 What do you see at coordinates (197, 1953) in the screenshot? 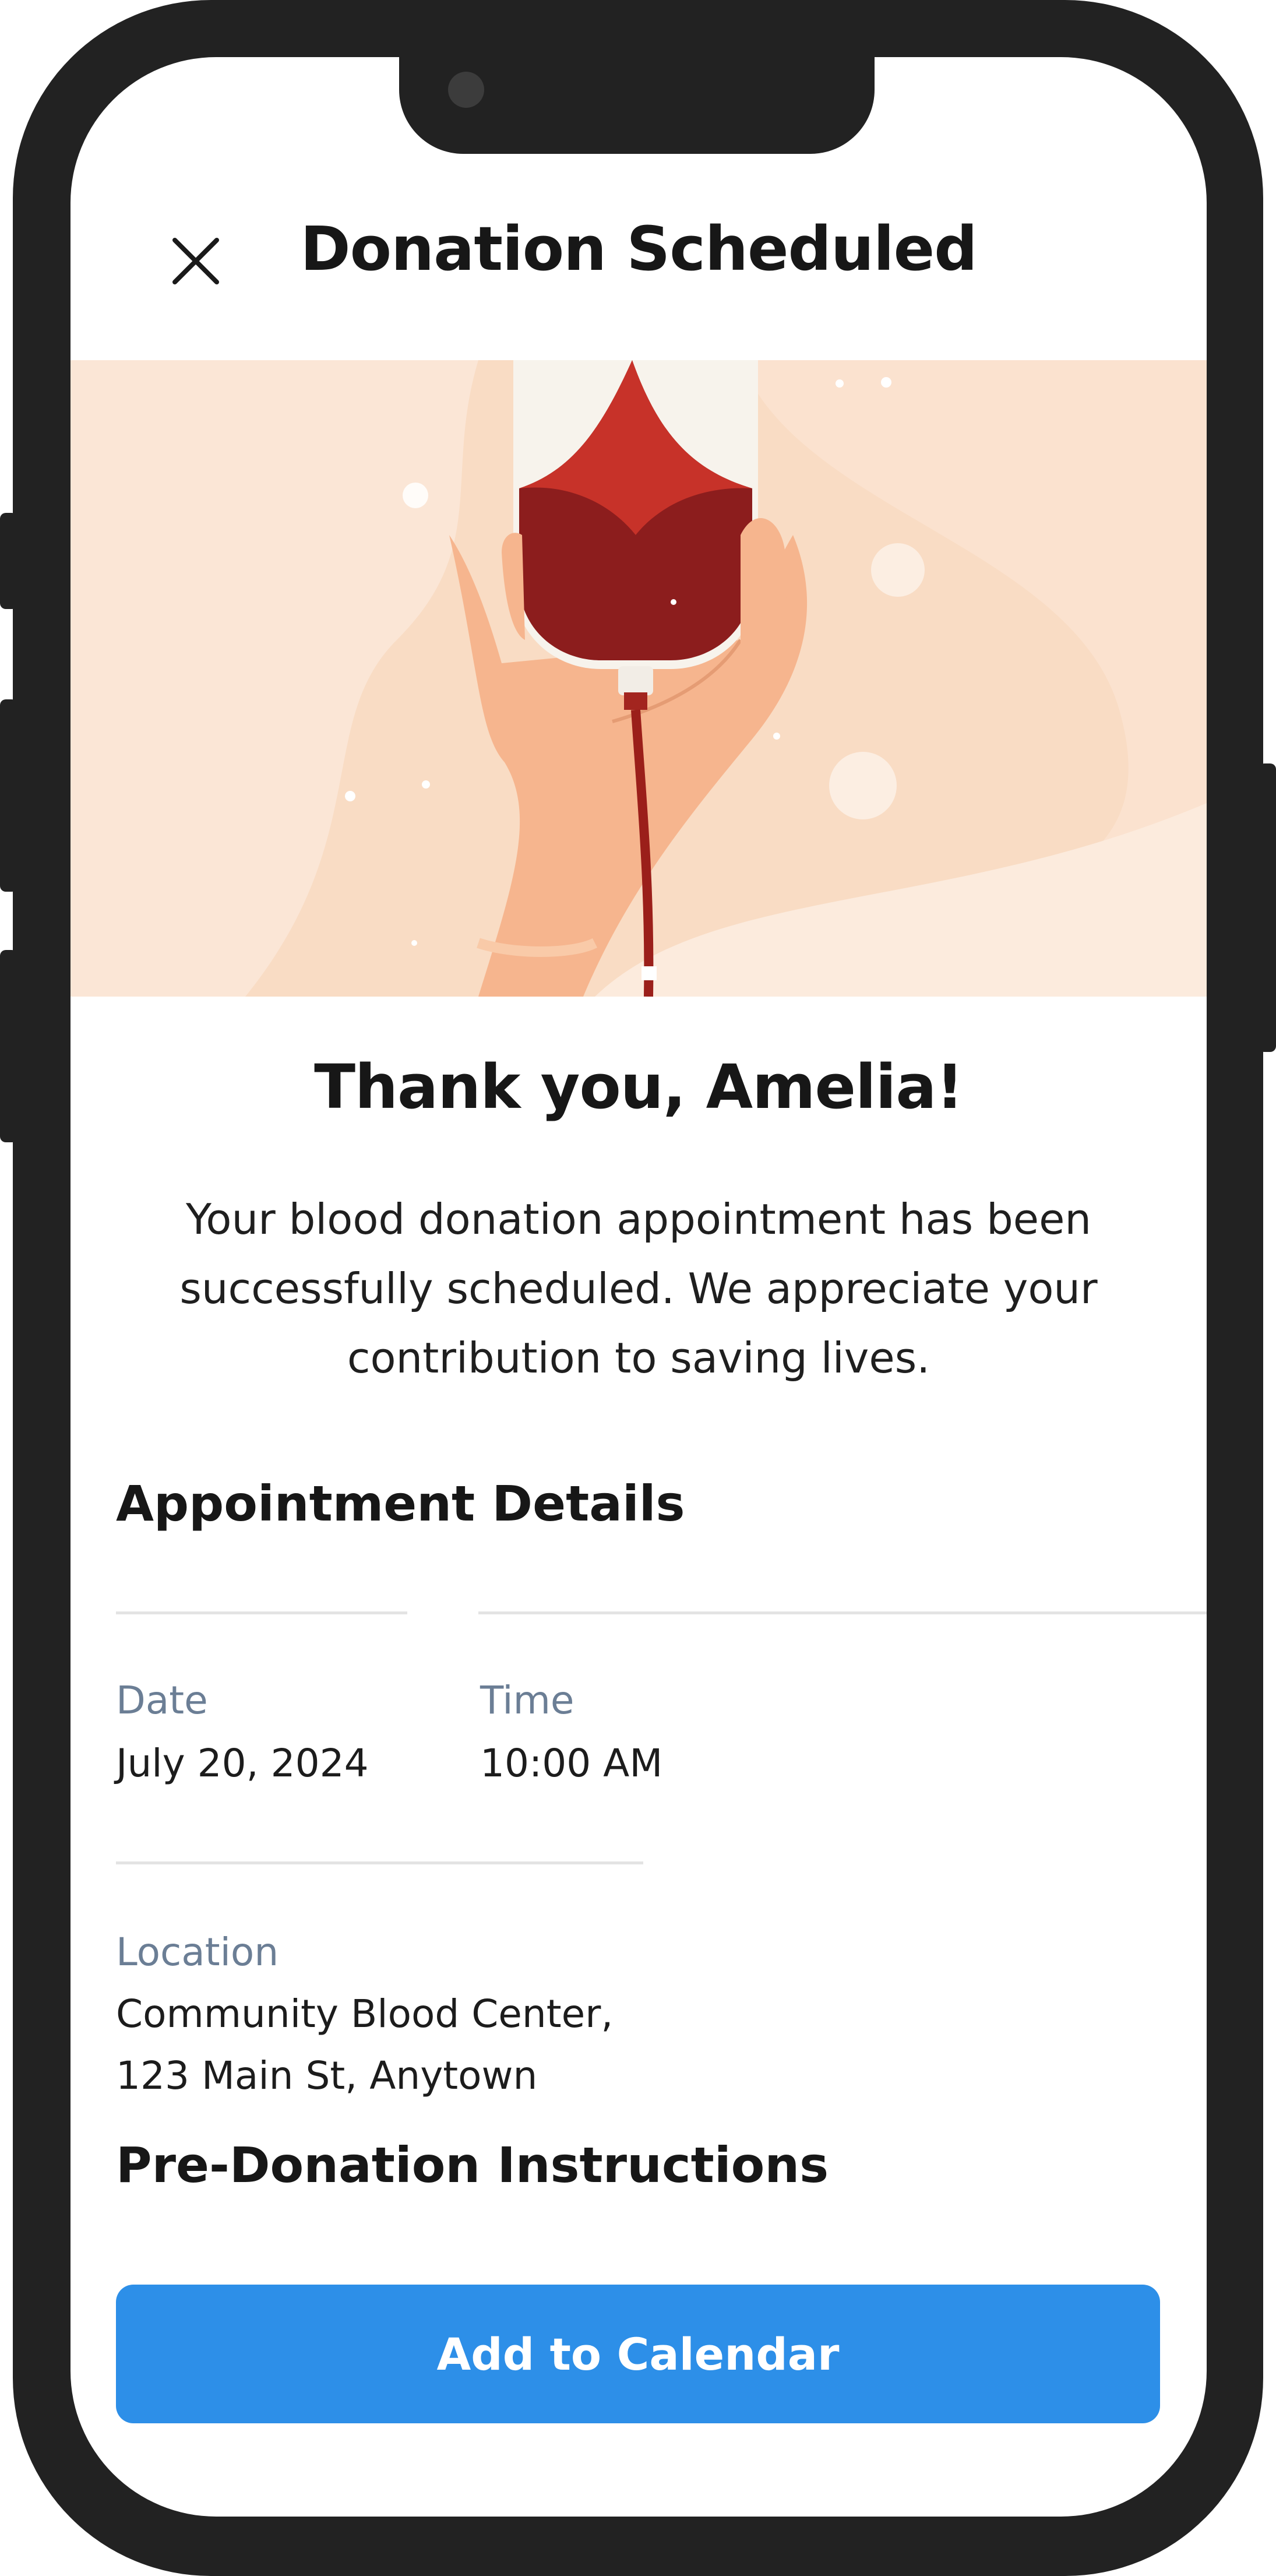
I see `location-label: Location` at bounding box center [197, 1953].